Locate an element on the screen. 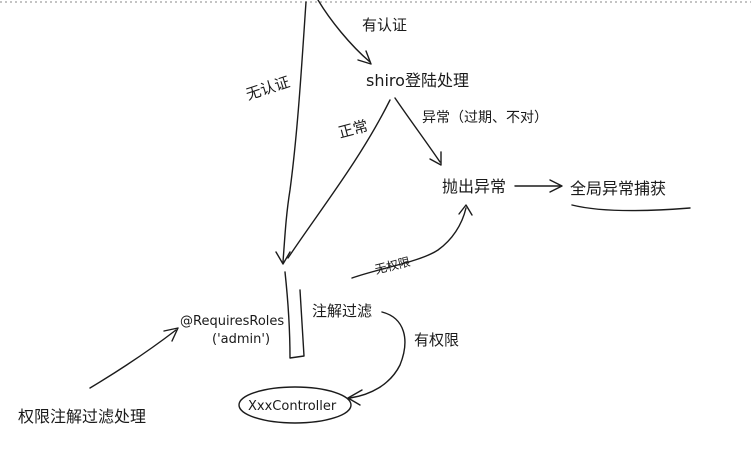 This screenshot has height=466, width=751. annotation-filter-label: 注解过滤 is located at coordinates (342, 311).